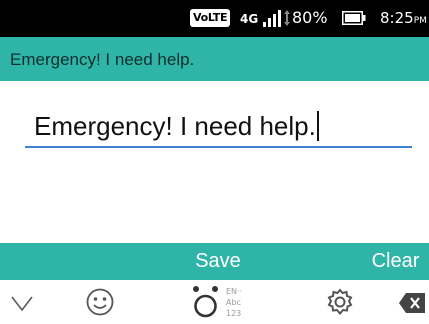 The image size is (429, 324). I want to click on page-title: Emergency! I need help., so click(102, 59).